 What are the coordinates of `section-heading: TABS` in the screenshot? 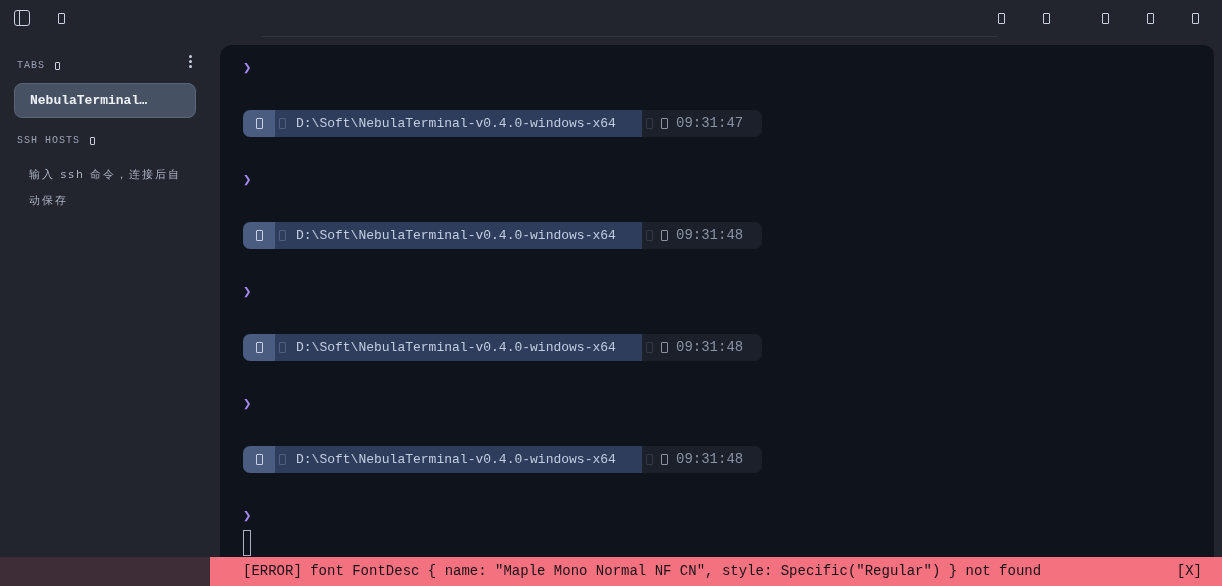 It's located at (31, 66).